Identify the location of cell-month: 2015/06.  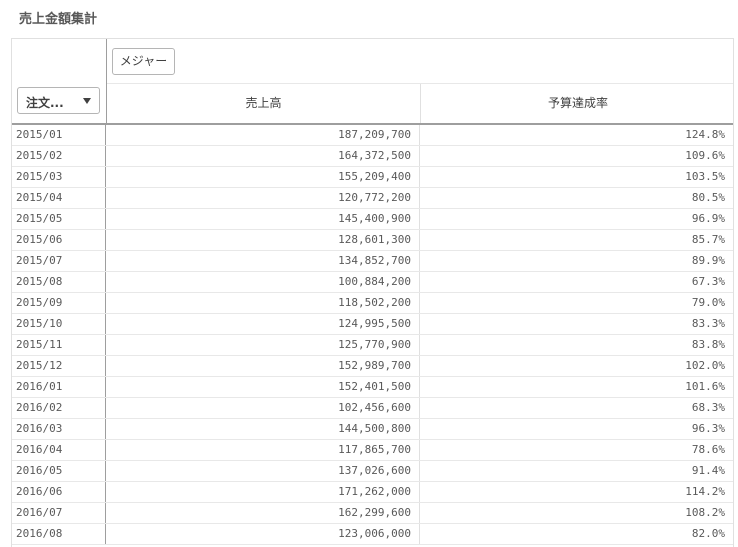
(59, 240).